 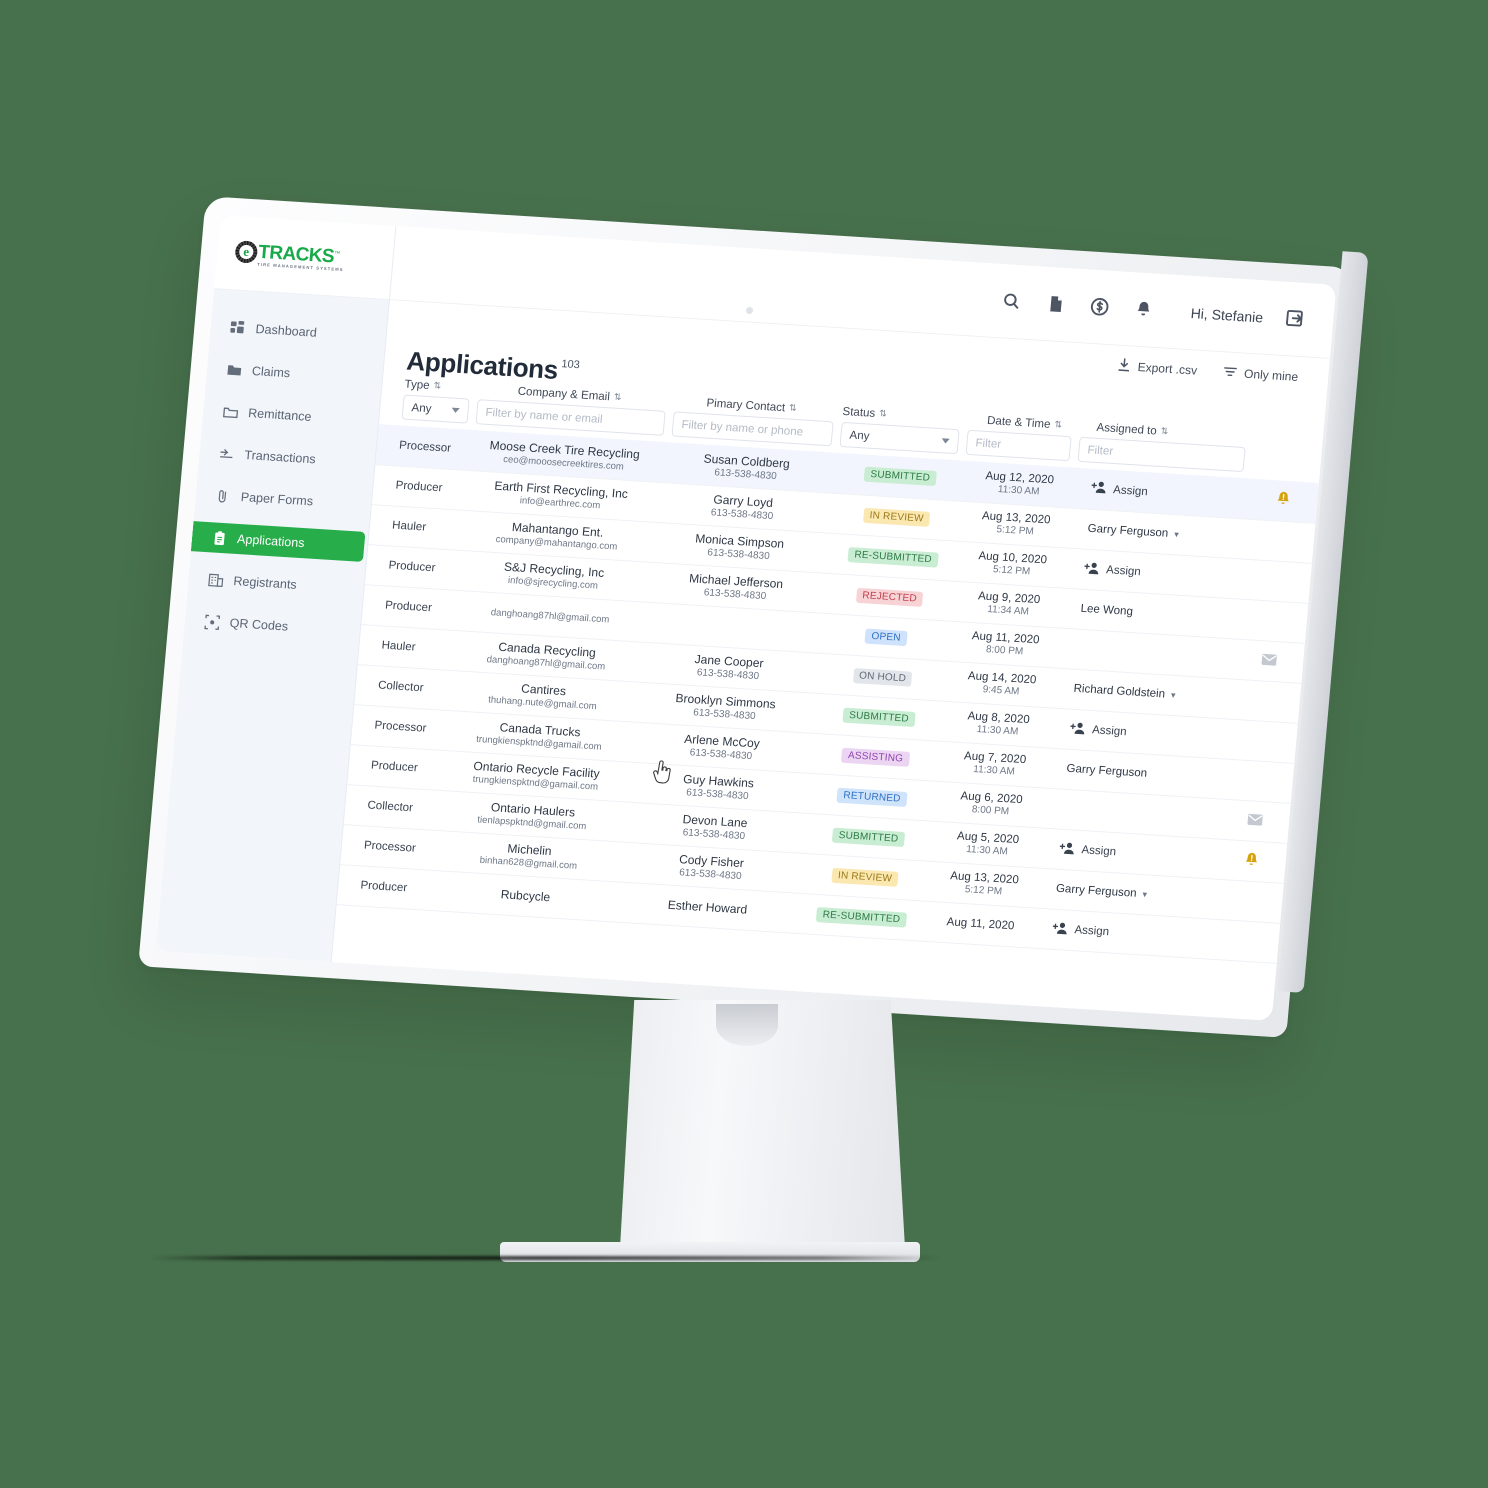 I want to click on export-csv-button: Export .csv, so click(x=1157, y=368).